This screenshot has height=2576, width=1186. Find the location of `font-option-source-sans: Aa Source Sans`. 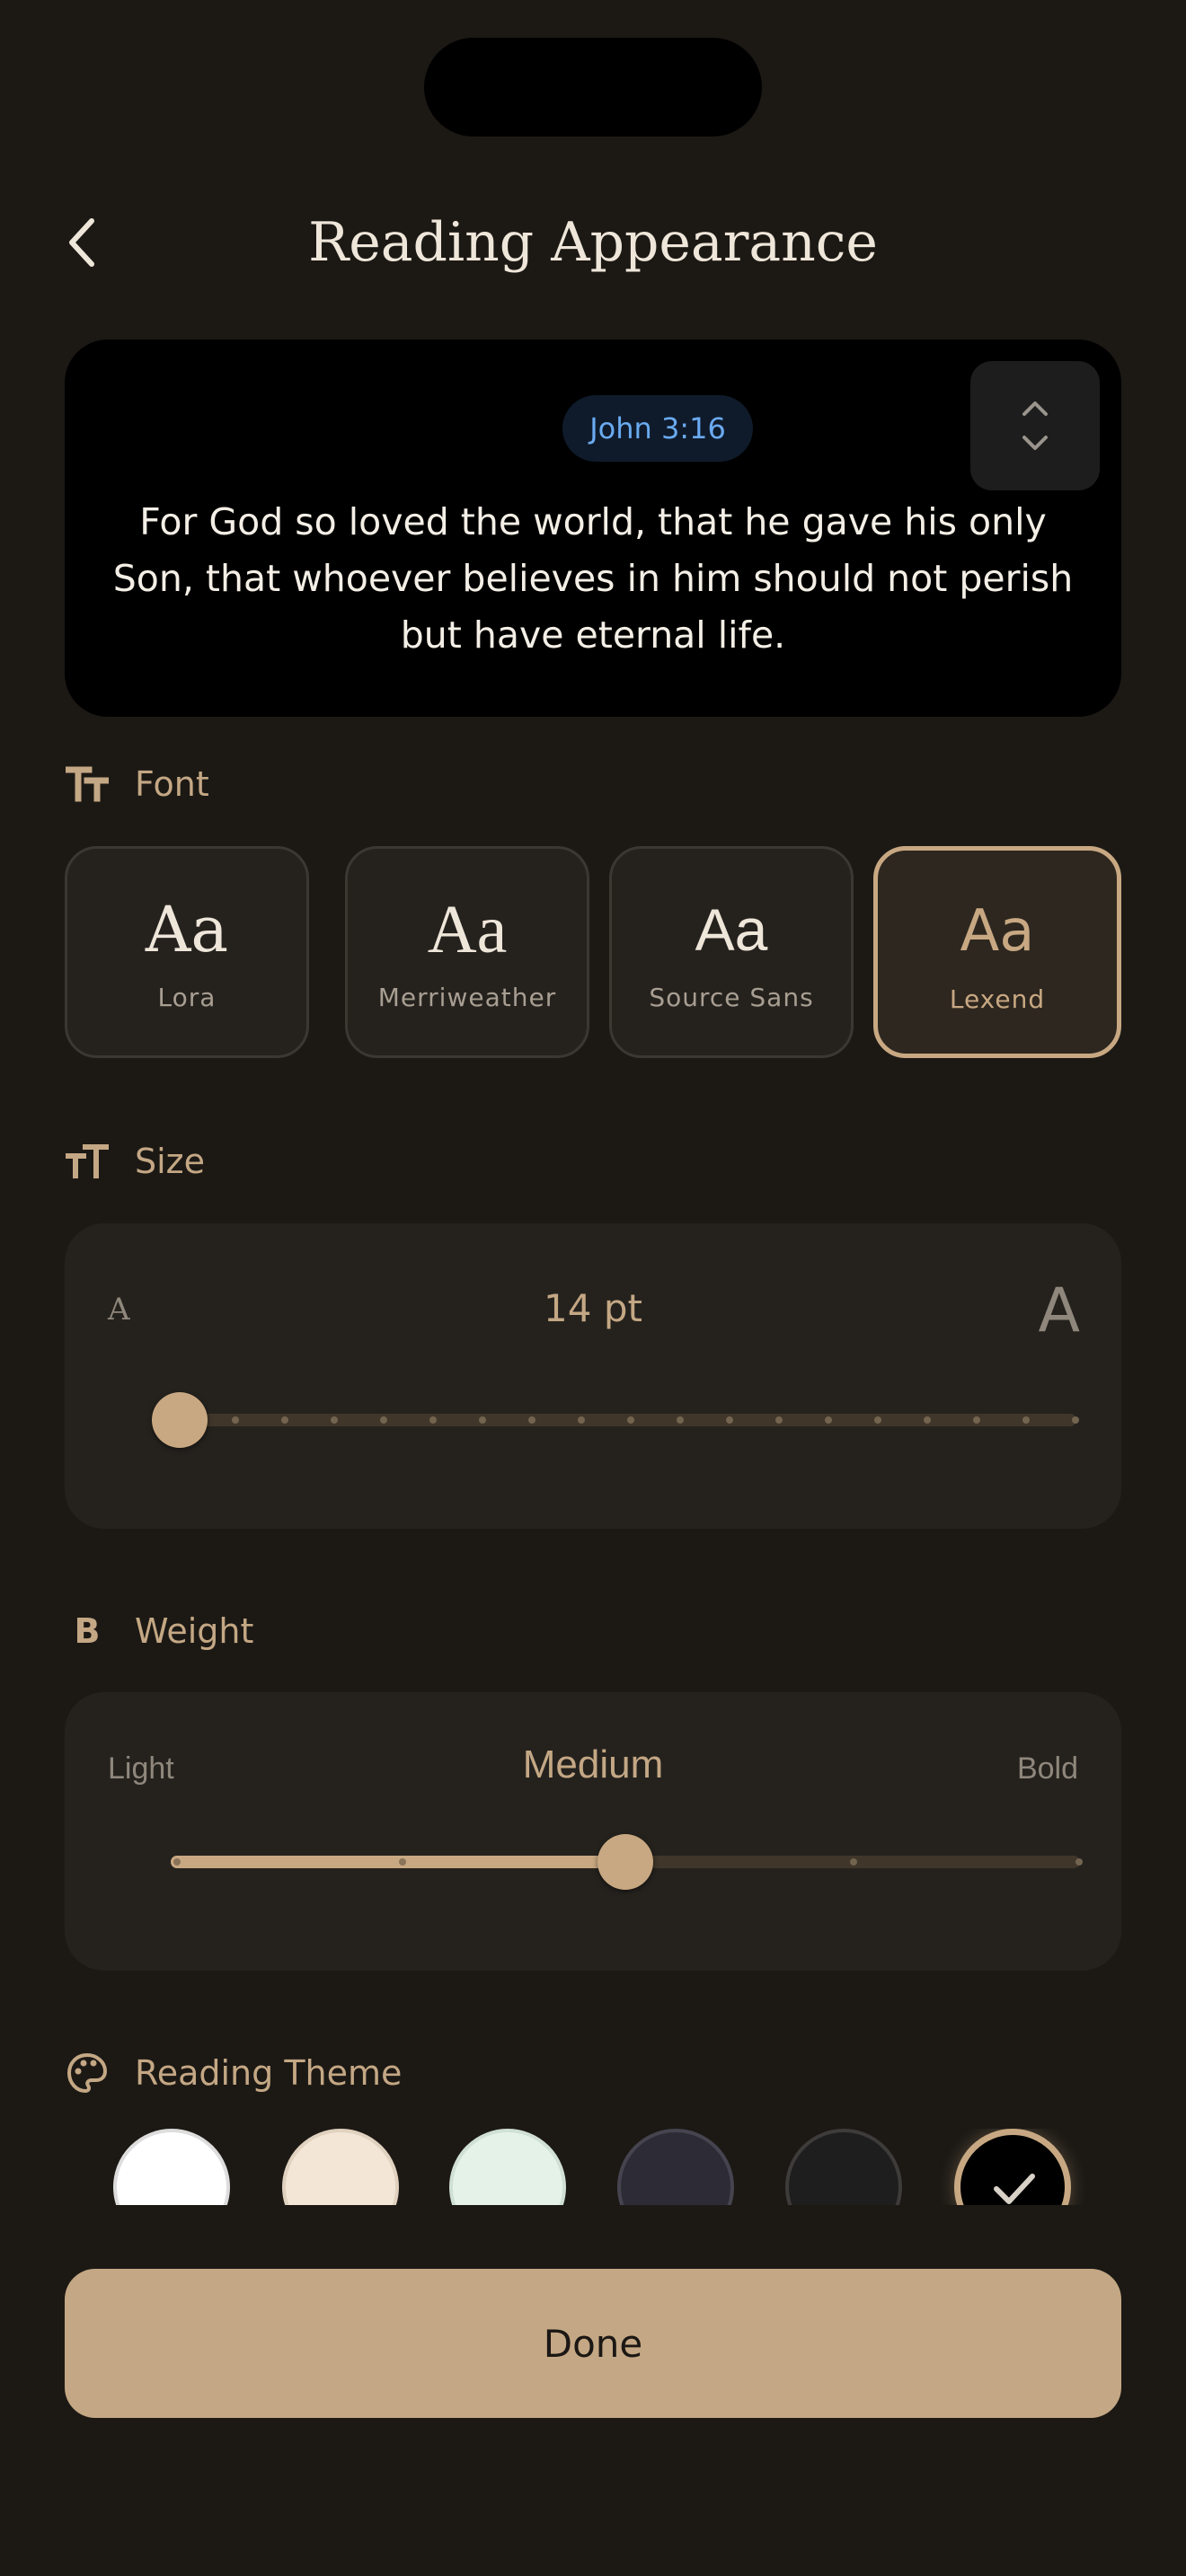

font-option-source-sans: Aa Source Sans is located at coordinates (731, 952).